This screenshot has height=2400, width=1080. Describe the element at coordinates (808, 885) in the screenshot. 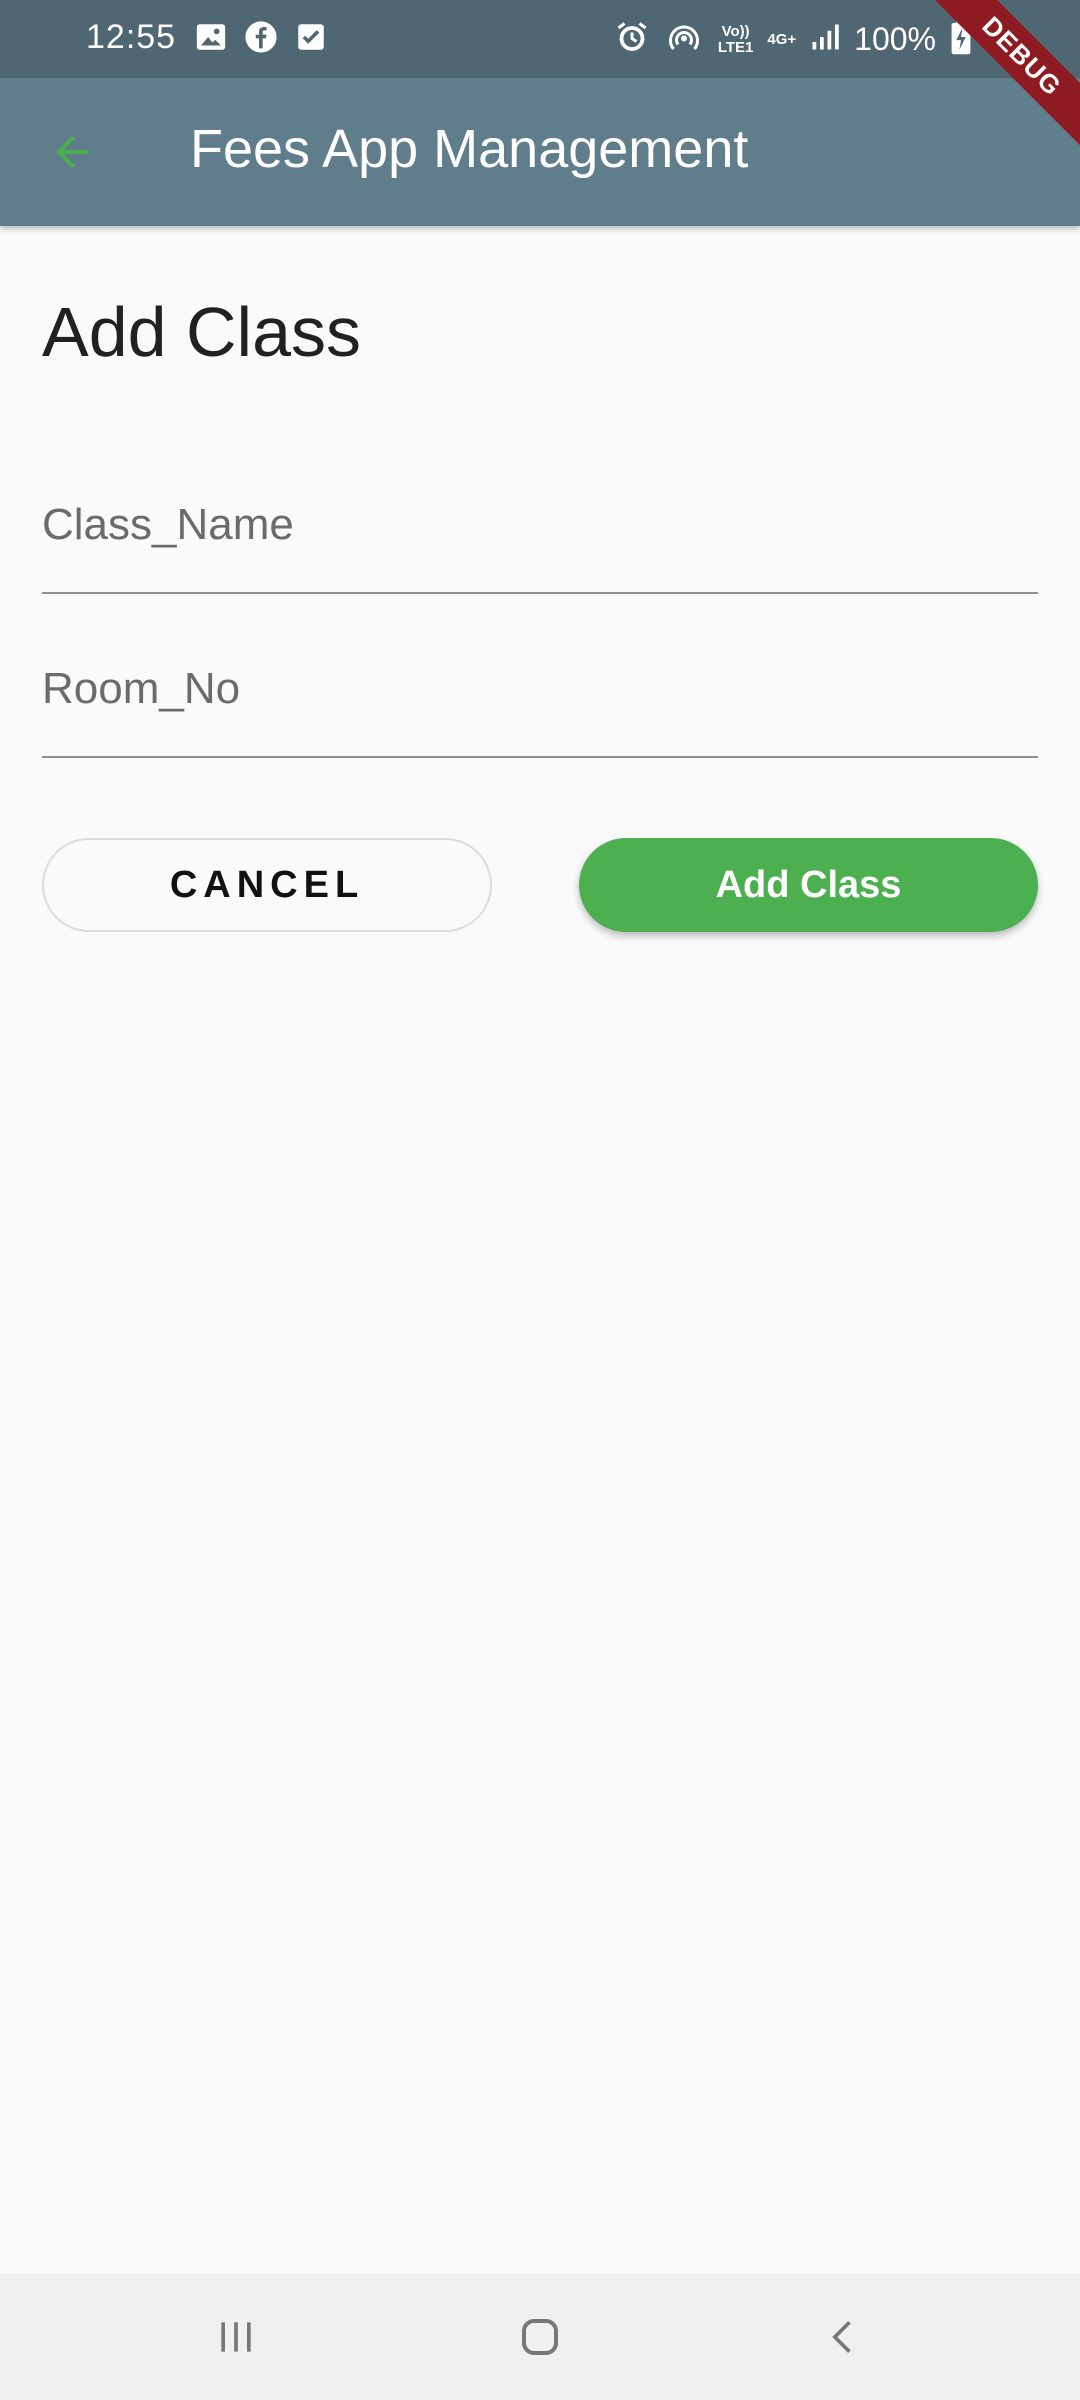

I see `add-class-button: Add Class` at that location.